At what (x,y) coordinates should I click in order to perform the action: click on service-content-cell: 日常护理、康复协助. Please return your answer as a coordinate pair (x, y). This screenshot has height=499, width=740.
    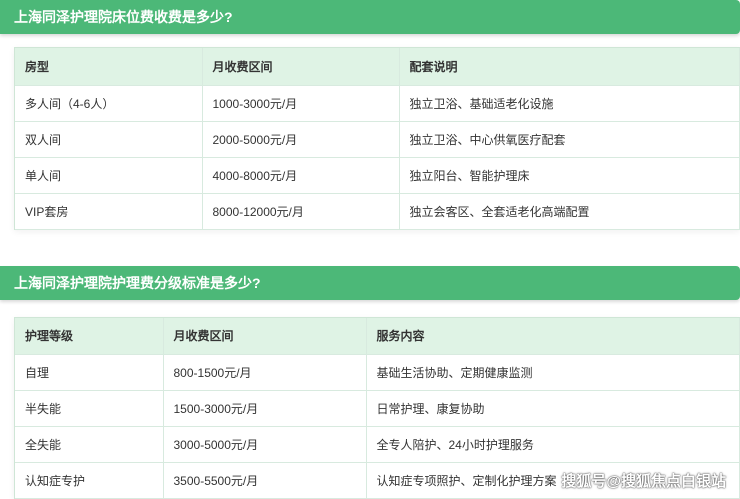
    Looking at the image, I should click on (553, 408).